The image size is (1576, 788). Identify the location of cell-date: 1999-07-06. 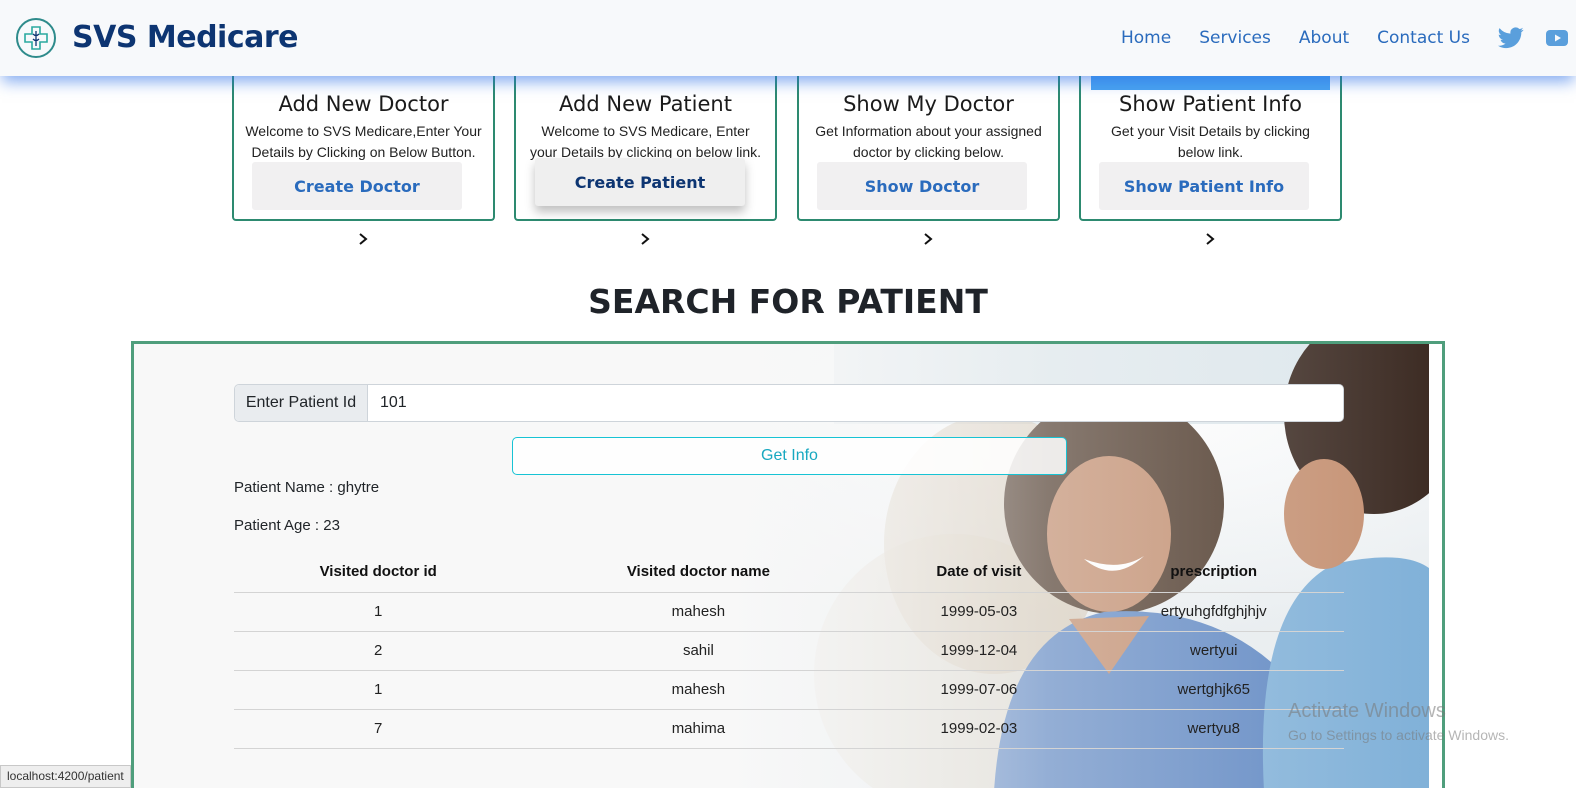
(979, 690).